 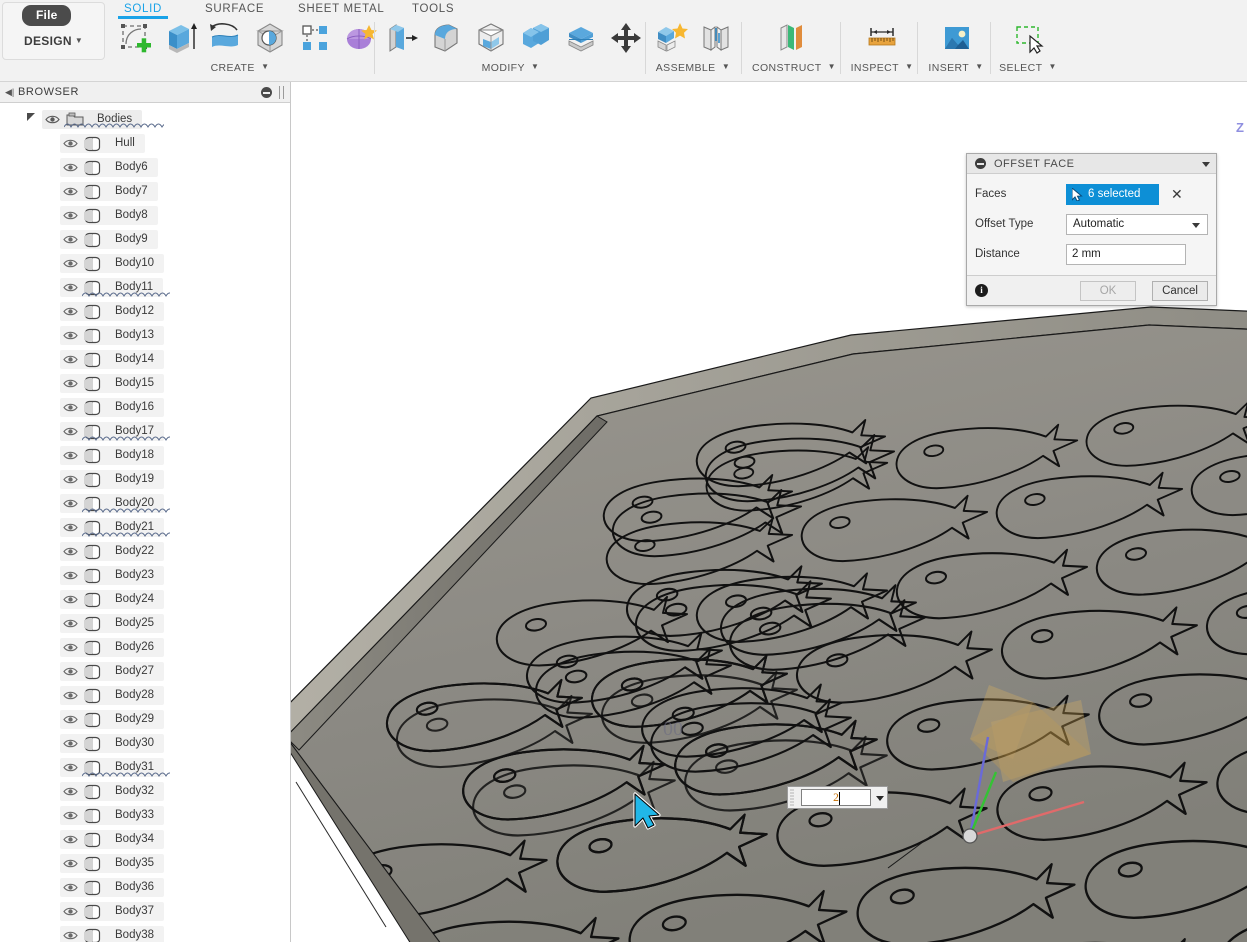 What do you see at coordinates (1028, 68) in the screenshot?
I see `ribbon-group-select-label: SELECT ▼` at bounding box center [1028, 68].